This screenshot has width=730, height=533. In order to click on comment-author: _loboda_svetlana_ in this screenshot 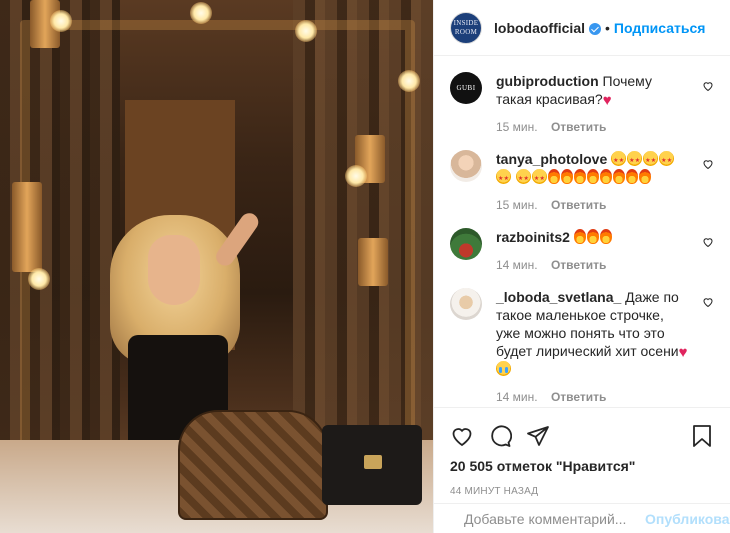, I will do `click(558, 297)`.